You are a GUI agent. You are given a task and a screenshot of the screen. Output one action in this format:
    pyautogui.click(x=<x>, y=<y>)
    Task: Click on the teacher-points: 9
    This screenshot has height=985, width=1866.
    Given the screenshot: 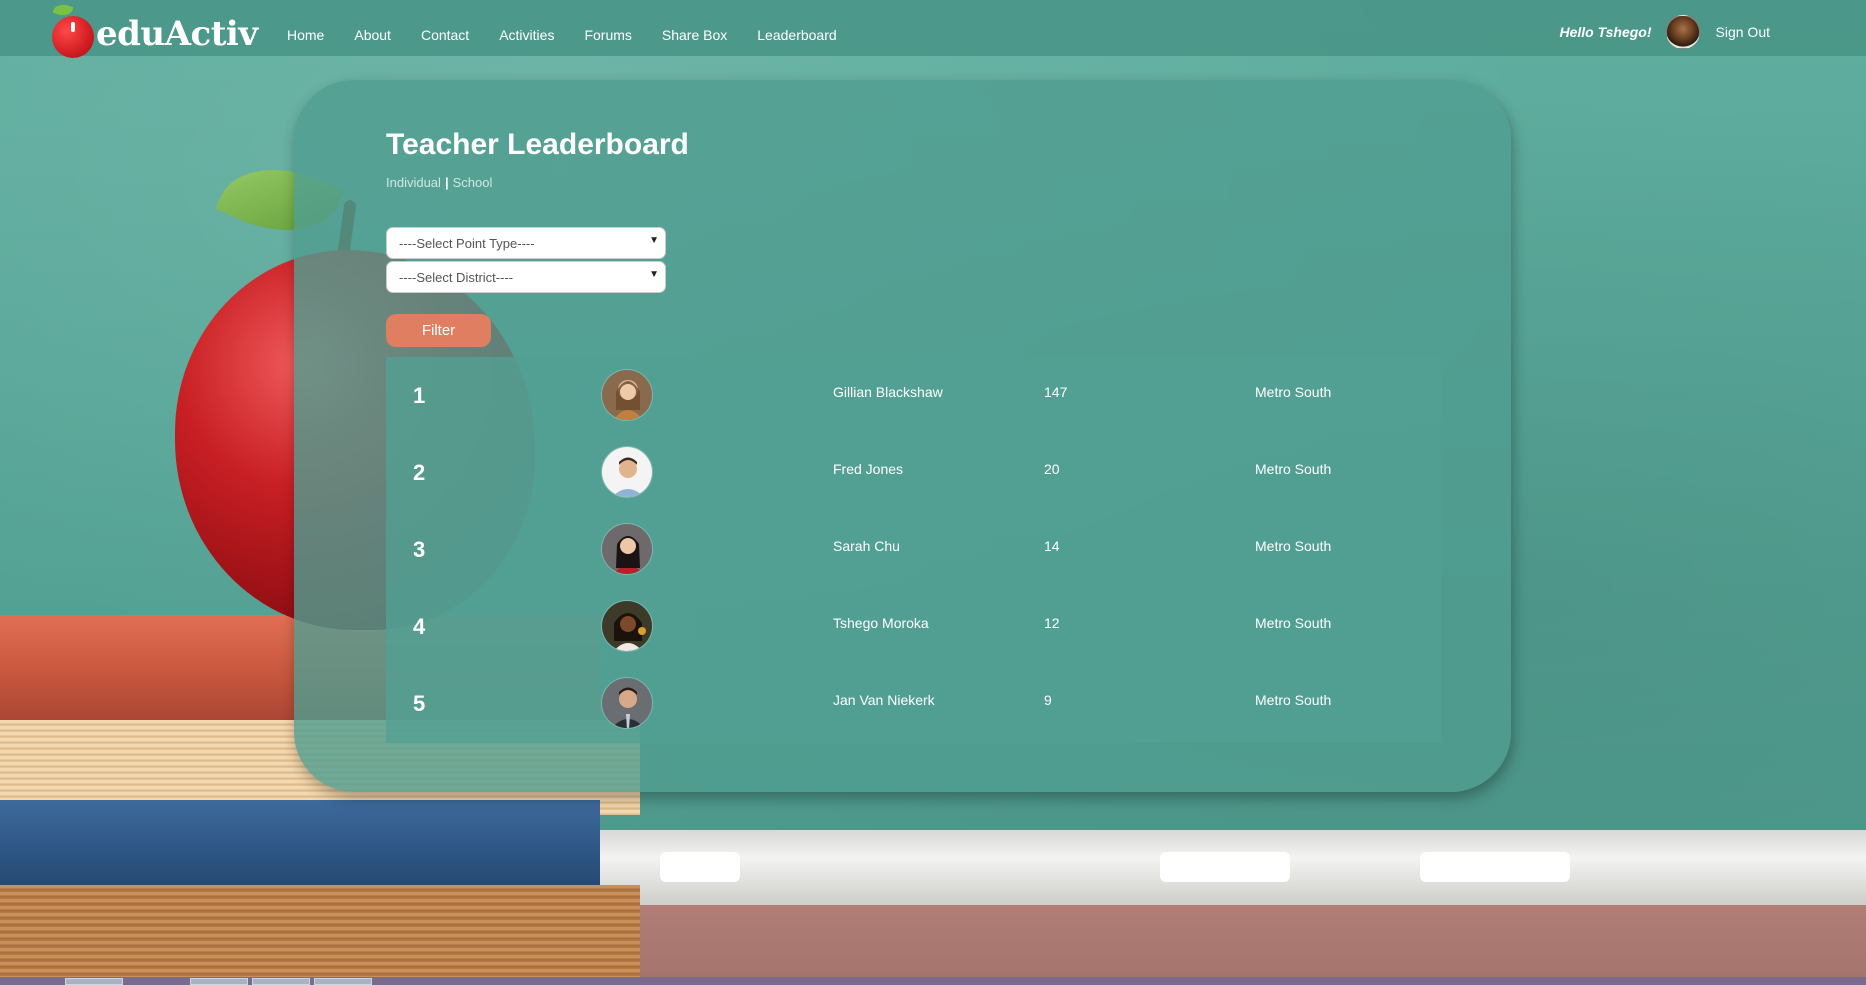 What is the action you would take?
    pyautogui.click(x=1048, y=700)
    